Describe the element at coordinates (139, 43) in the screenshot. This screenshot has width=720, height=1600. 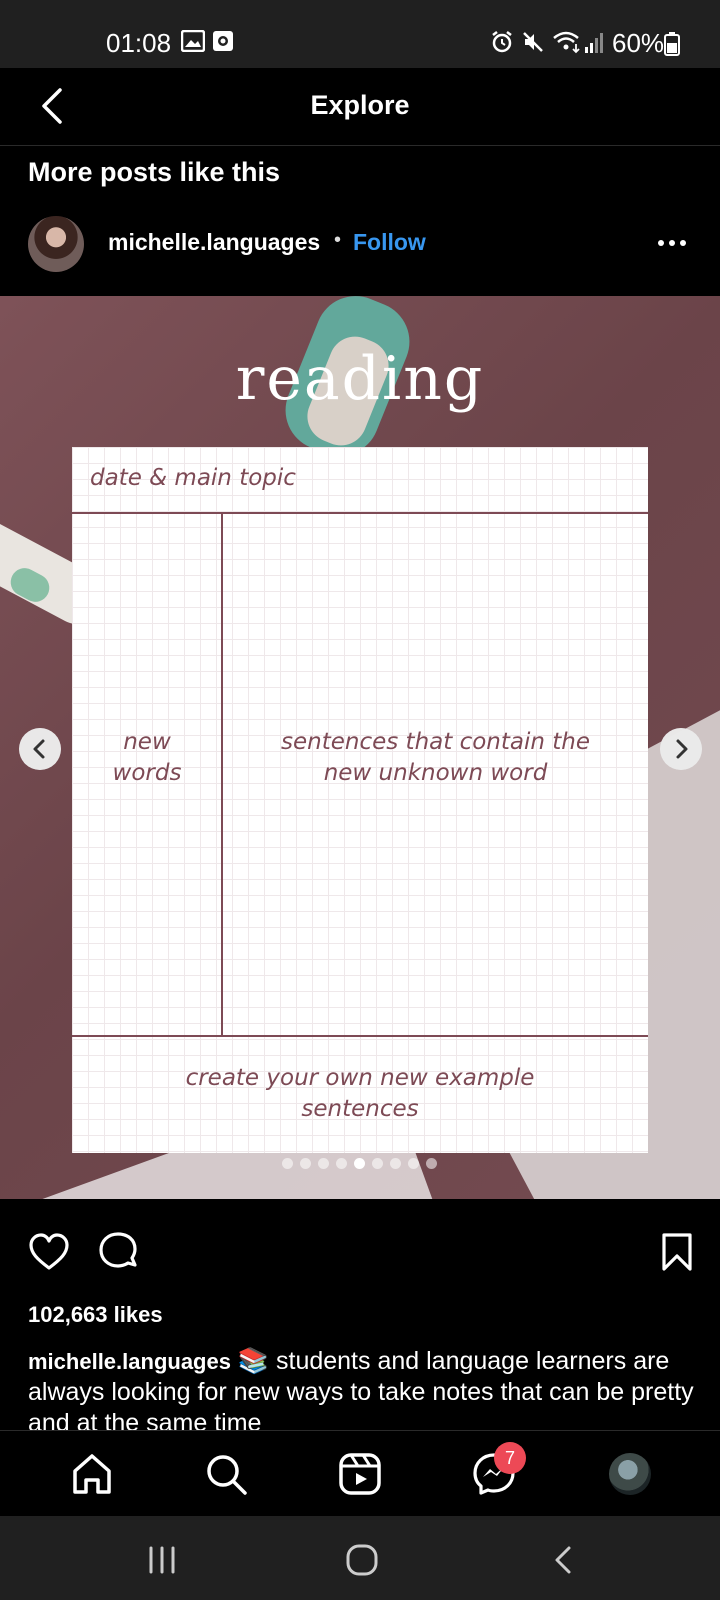
I see `status-time: 01:08` at that location.